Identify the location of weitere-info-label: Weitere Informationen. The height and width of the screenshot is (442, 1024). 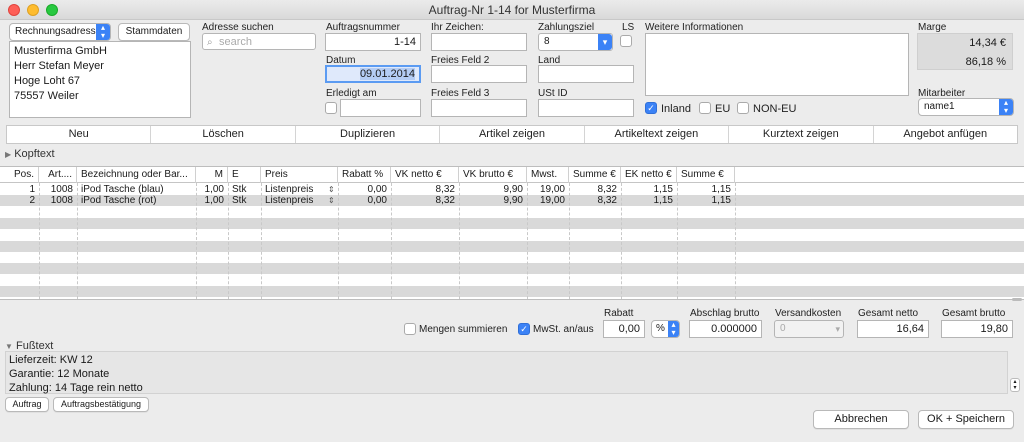
(694, 27).